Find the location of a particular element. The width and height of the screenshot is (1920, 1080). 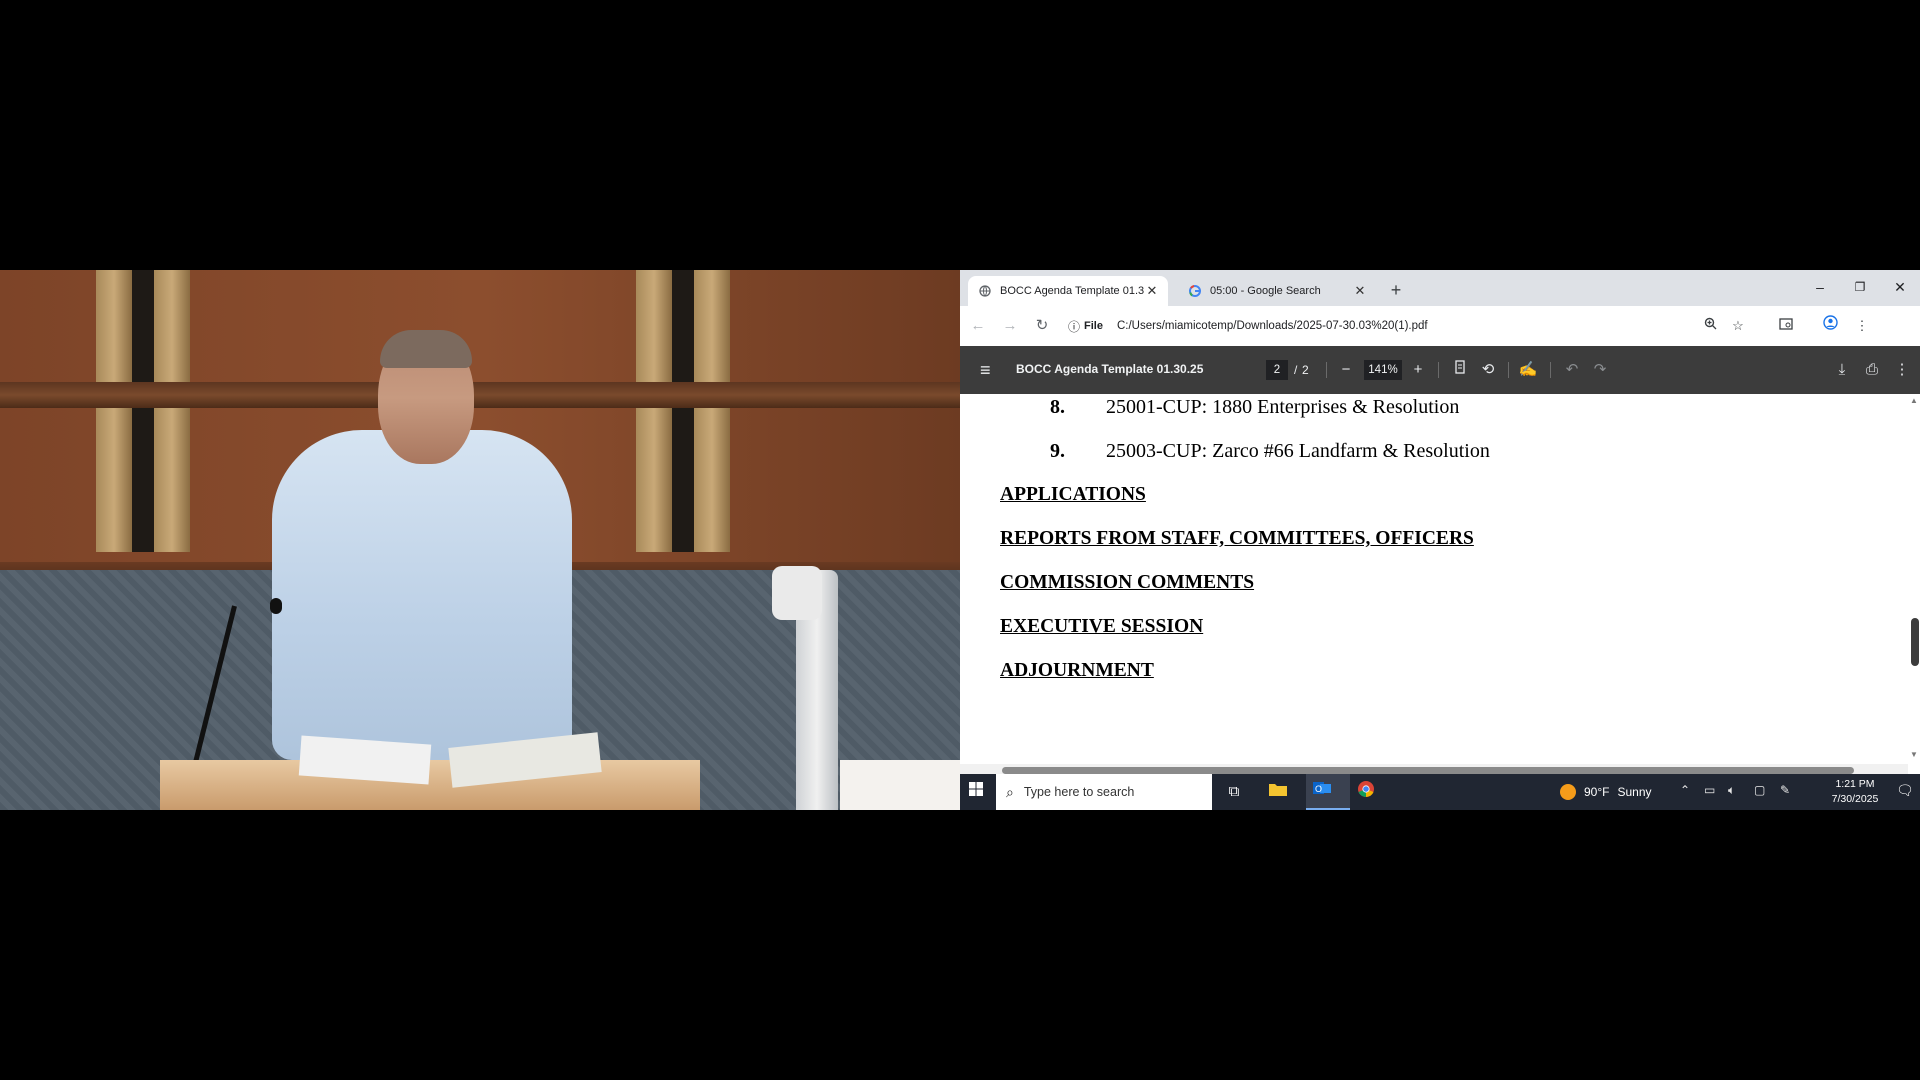

volume-icon: 🔈︎ is located at coordinates (1731, 790).